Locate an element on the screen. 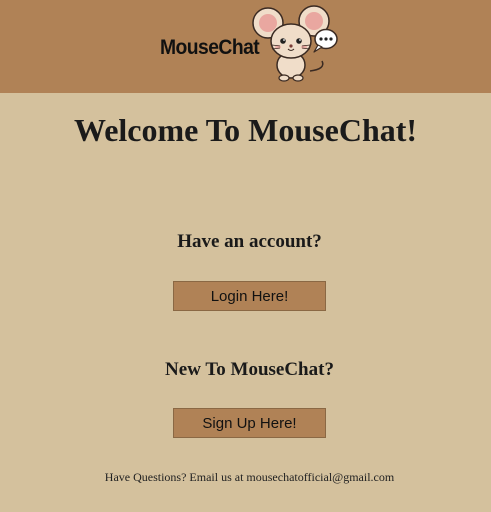 Image resolution: width=491 pixels, height=512 pixels. page-title: Welcome To MouseChat! is located at coordinates (245, 130).